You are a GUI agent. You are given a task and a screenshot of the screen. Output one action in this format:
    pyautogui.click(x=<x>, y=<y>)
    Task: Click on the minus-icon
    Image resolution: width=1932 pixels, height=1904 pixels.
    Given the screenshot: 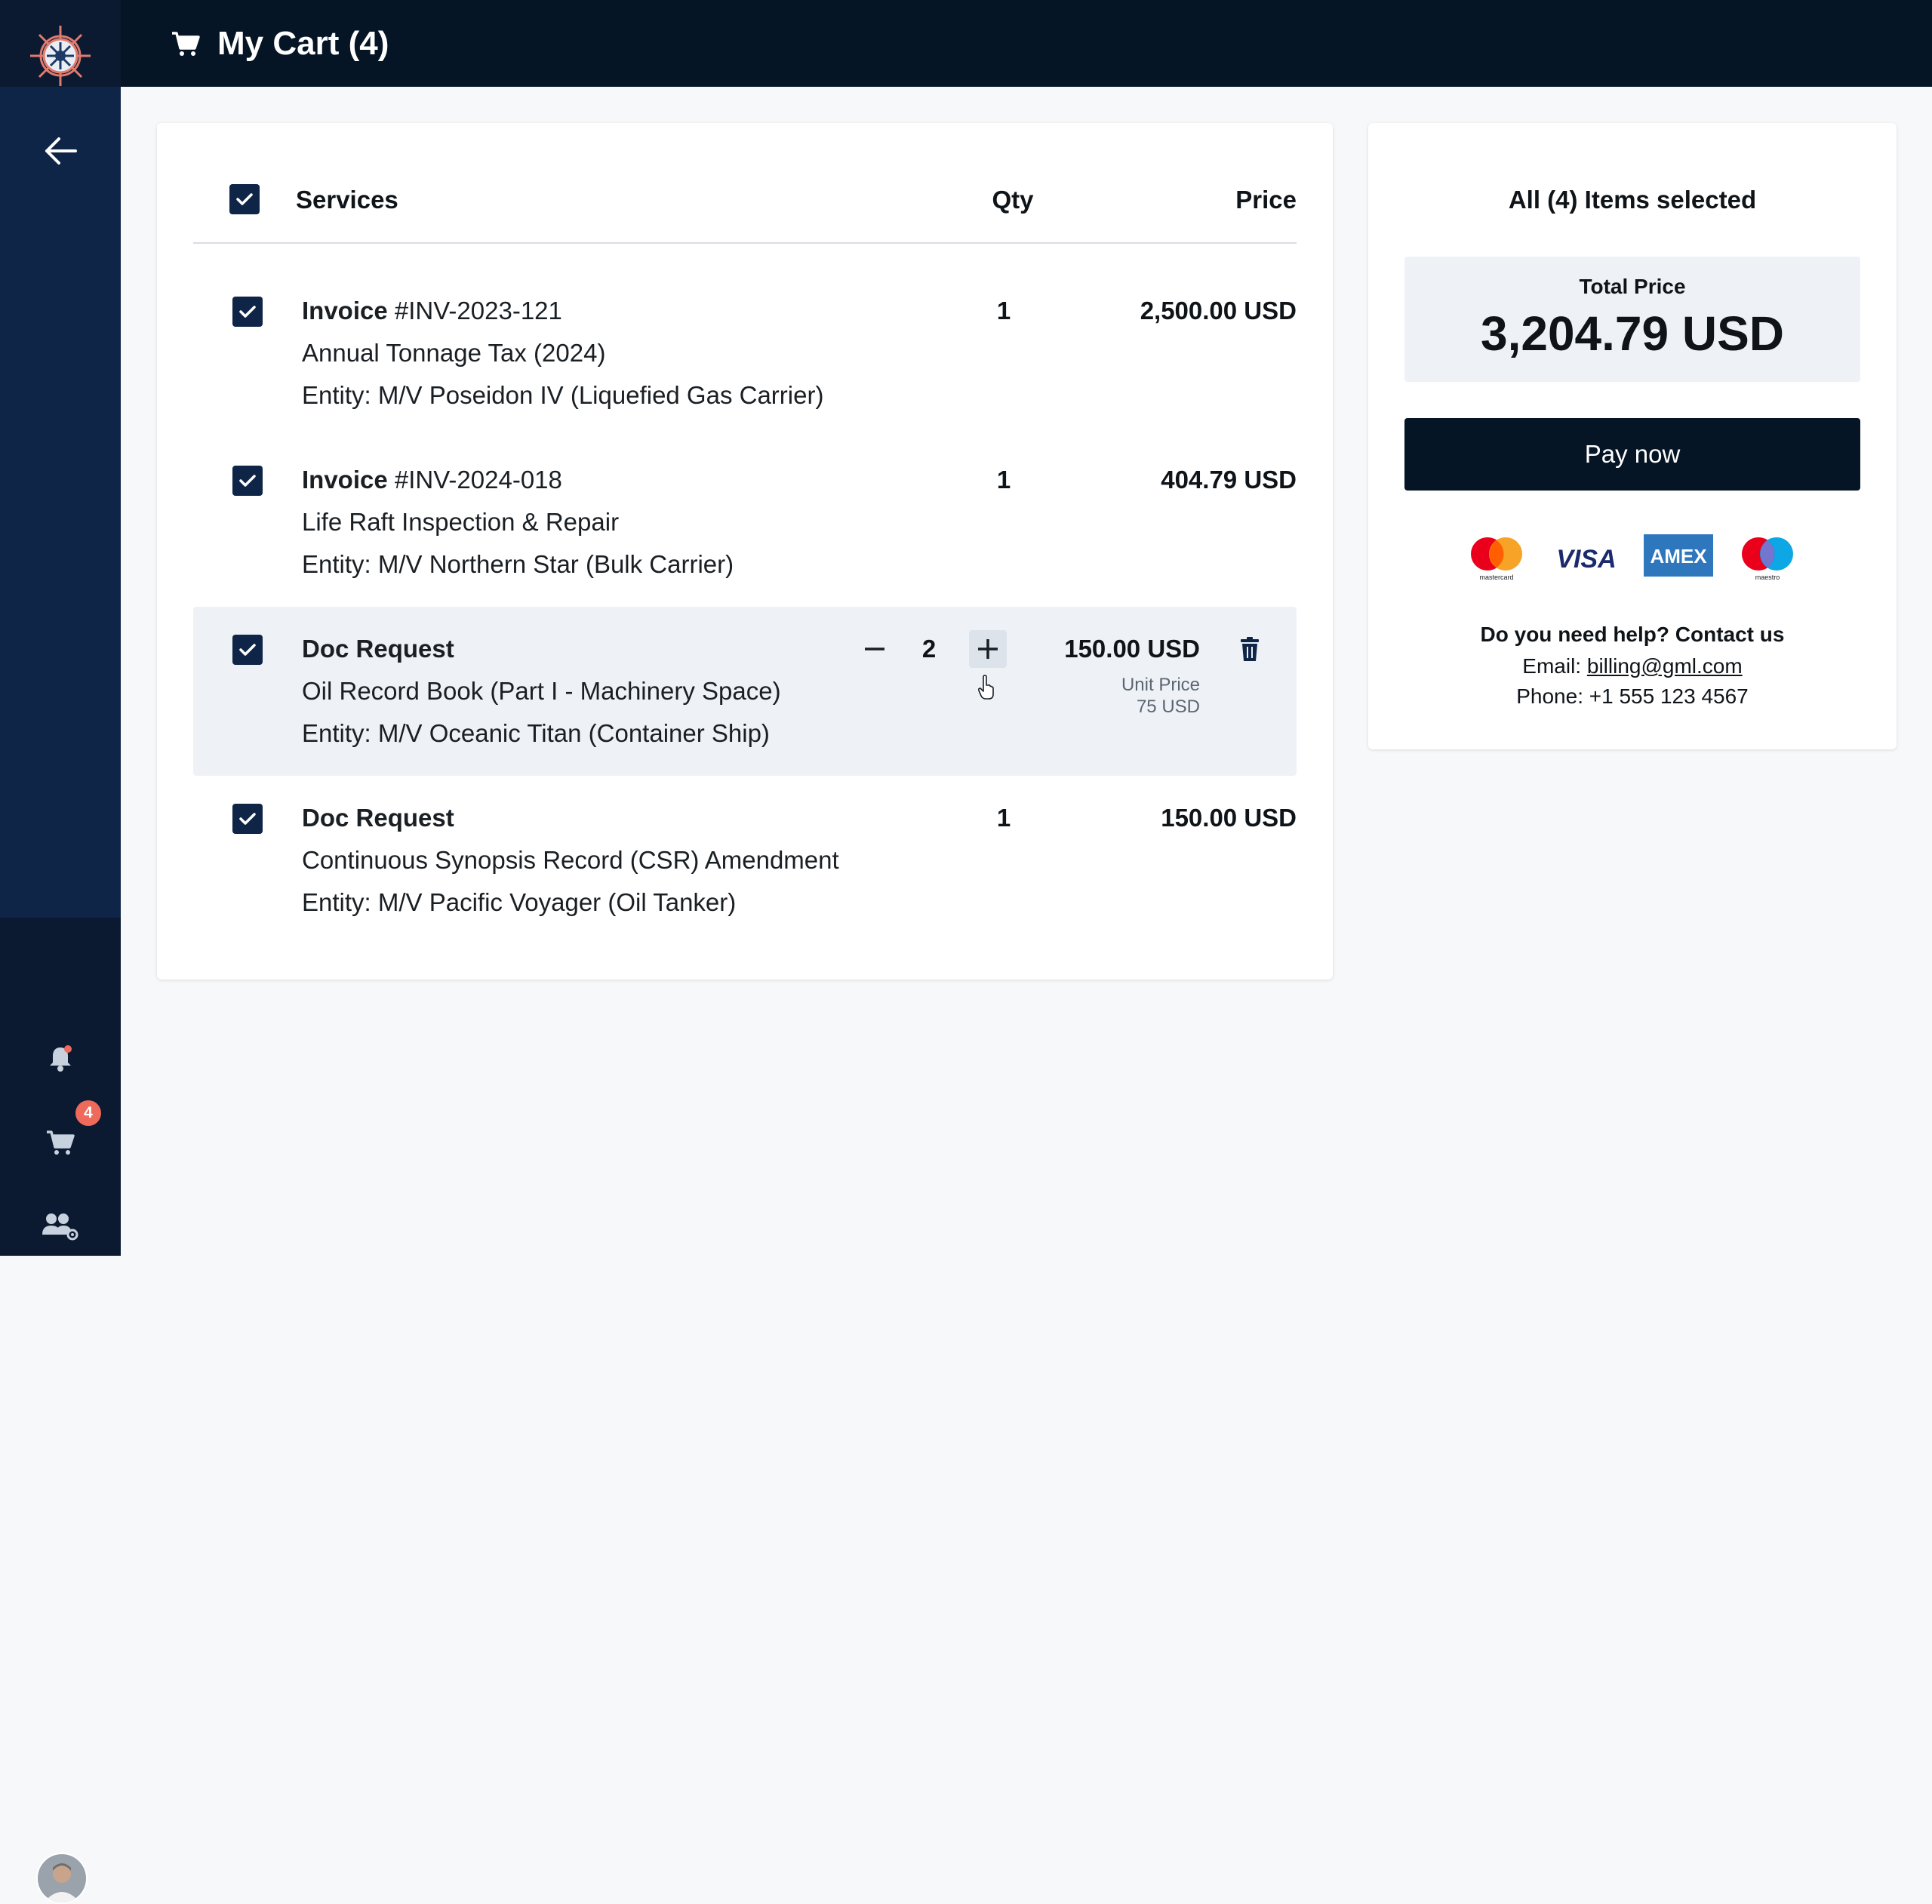 What is the action you would take?
    pyautogui.click(x=874, y=649)
    